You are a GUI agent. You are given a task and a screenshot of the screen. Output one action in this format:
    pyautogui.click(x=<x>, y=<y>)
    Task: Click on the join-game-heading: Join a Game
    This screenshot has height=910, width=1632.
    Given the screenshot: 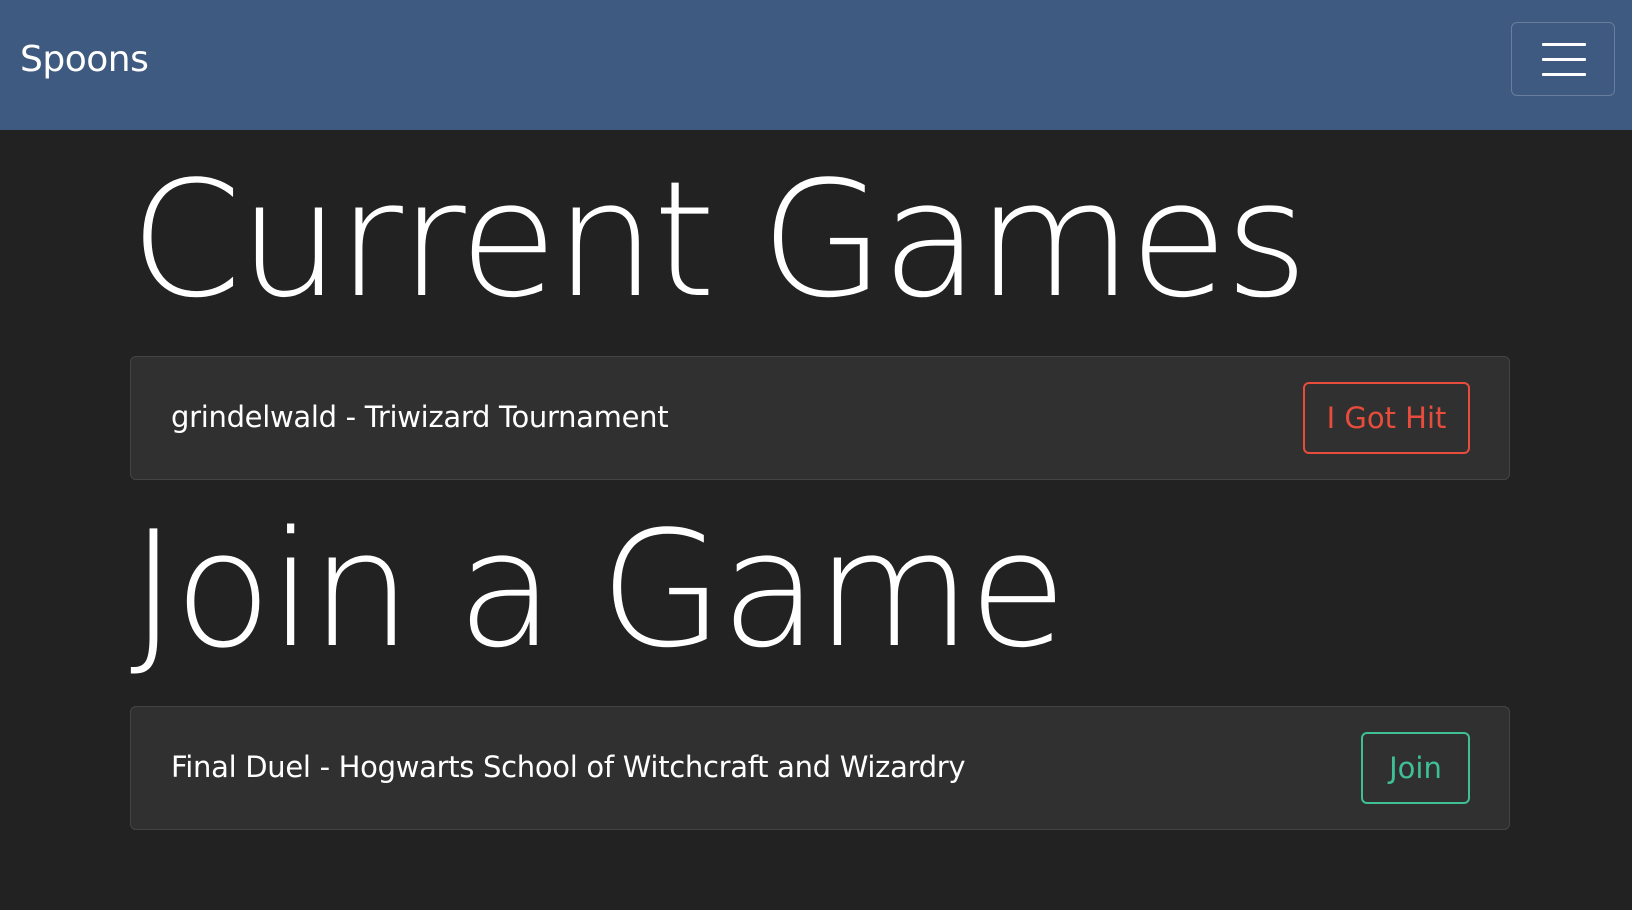 What is the action you would take?
    pyautogui.click(x=598, y=589)
    